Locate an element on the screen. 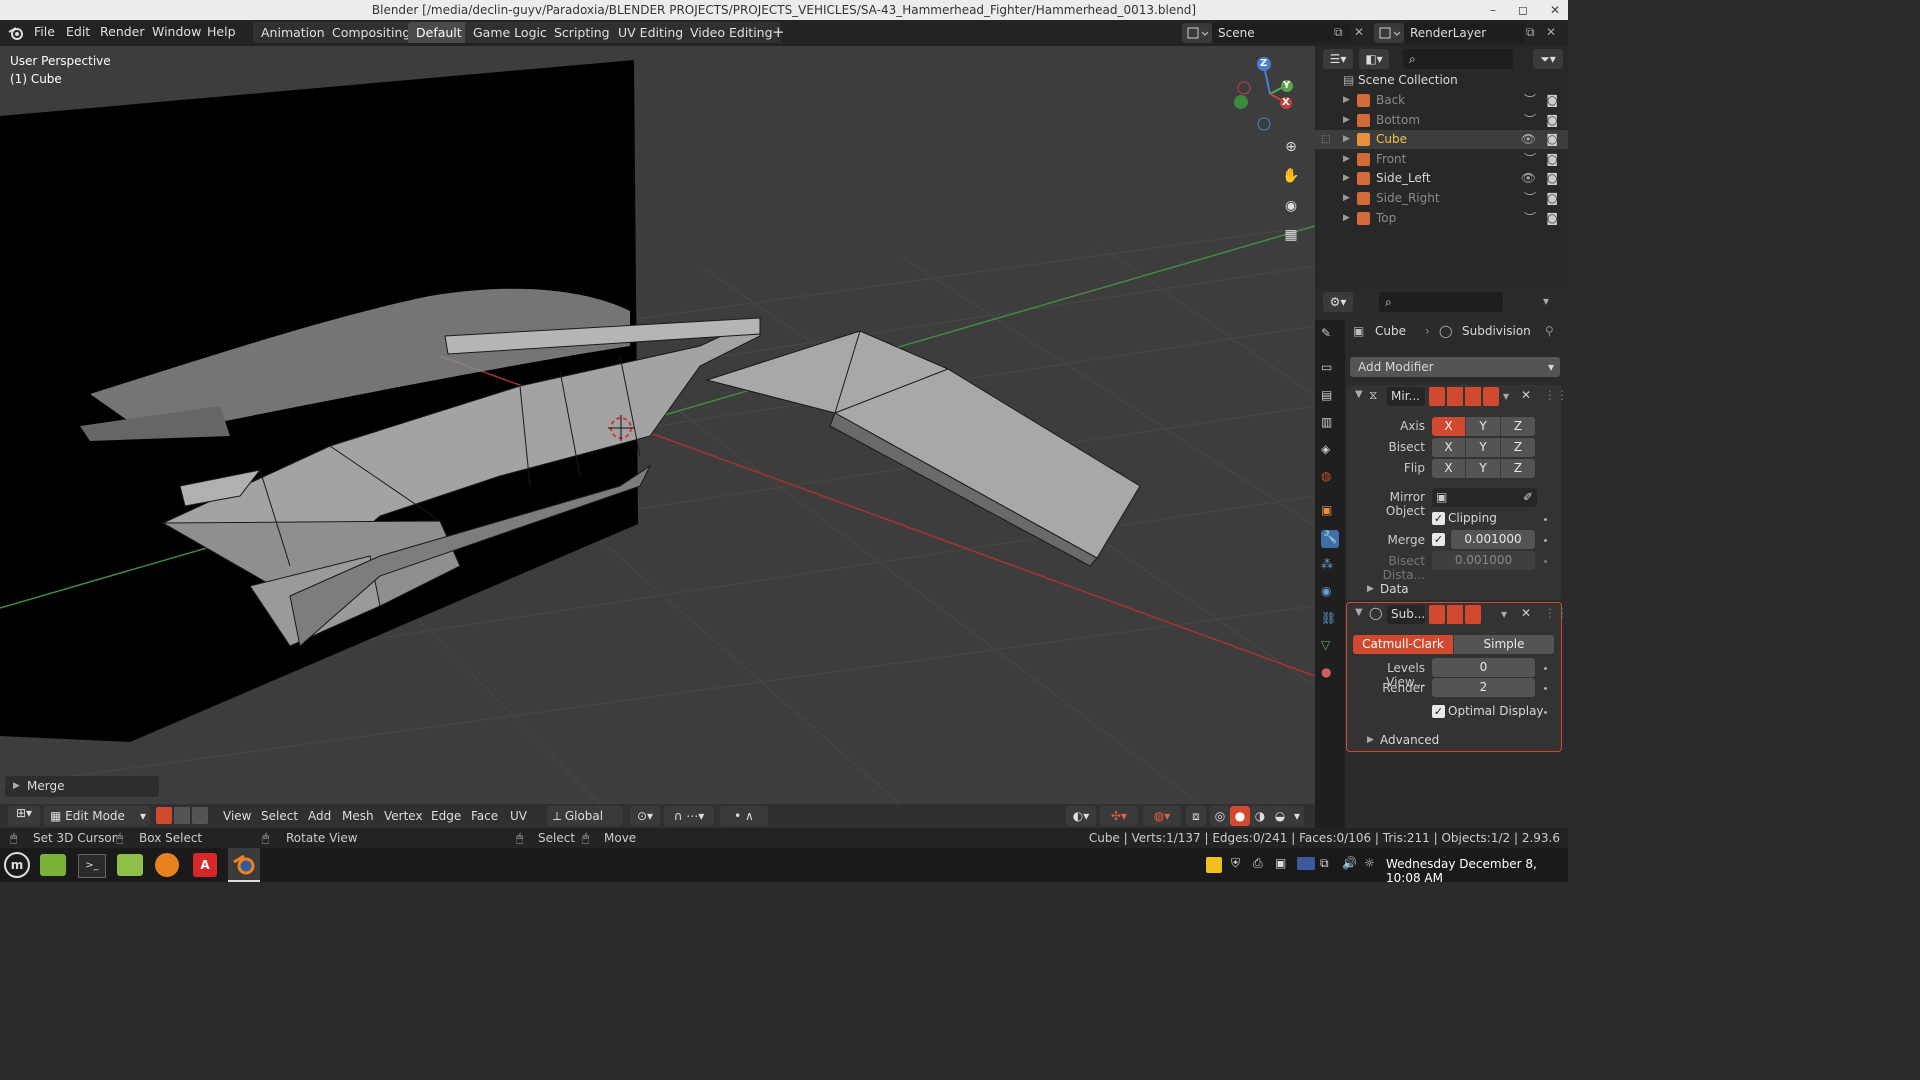 This screenshot has height=1080, width=1920. view-layer-tab-icon: ▥ is located at coordinates (1330, 424).